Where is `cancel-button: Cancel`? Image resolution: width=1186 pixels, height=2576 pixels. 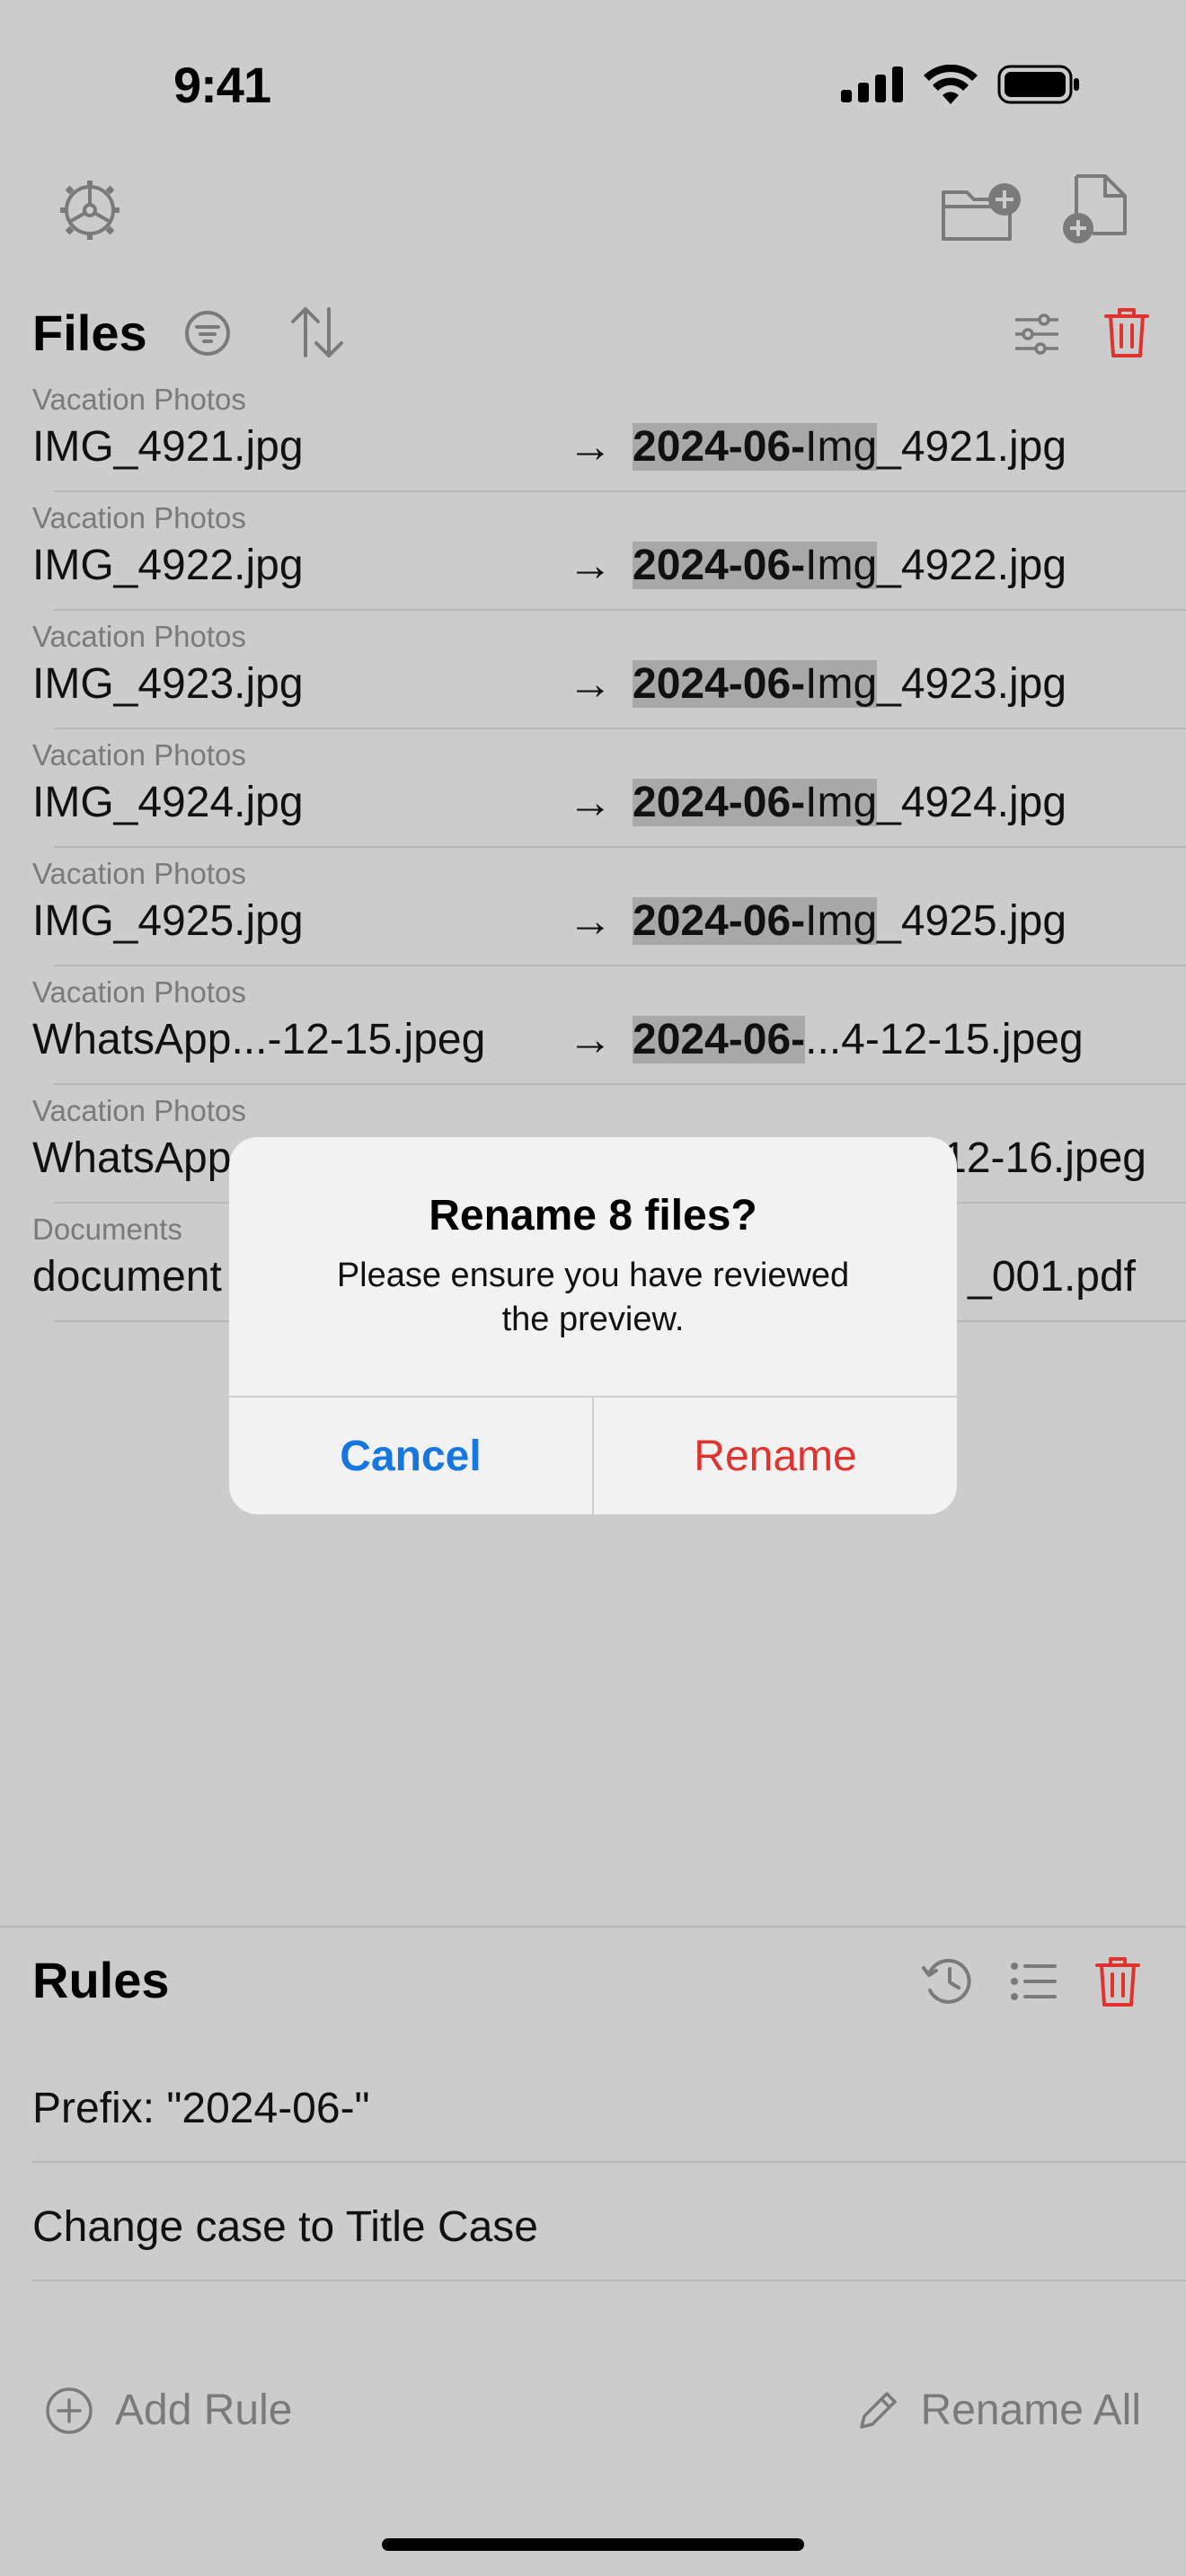
cancel-button: Cancel is located at coordinates (410, 1456).